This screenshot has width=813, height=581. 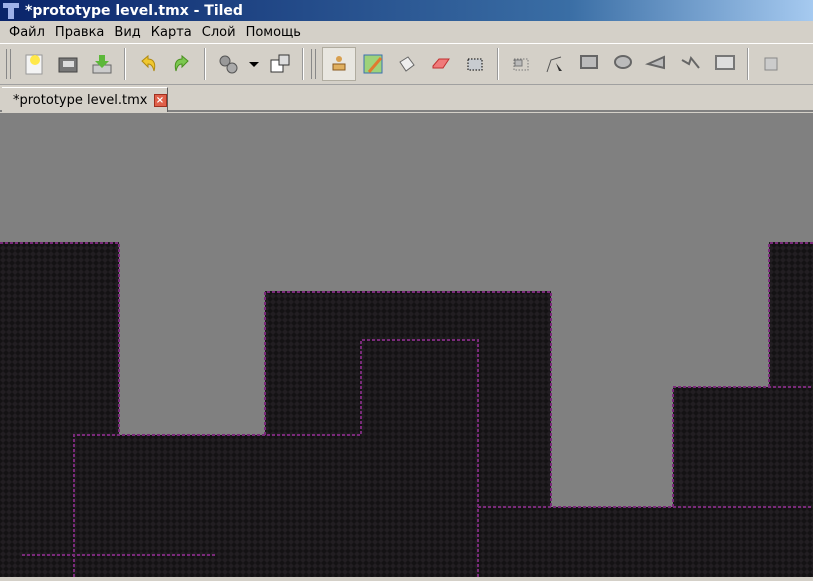 I want to click on open-button, so click(x=68, y=64).